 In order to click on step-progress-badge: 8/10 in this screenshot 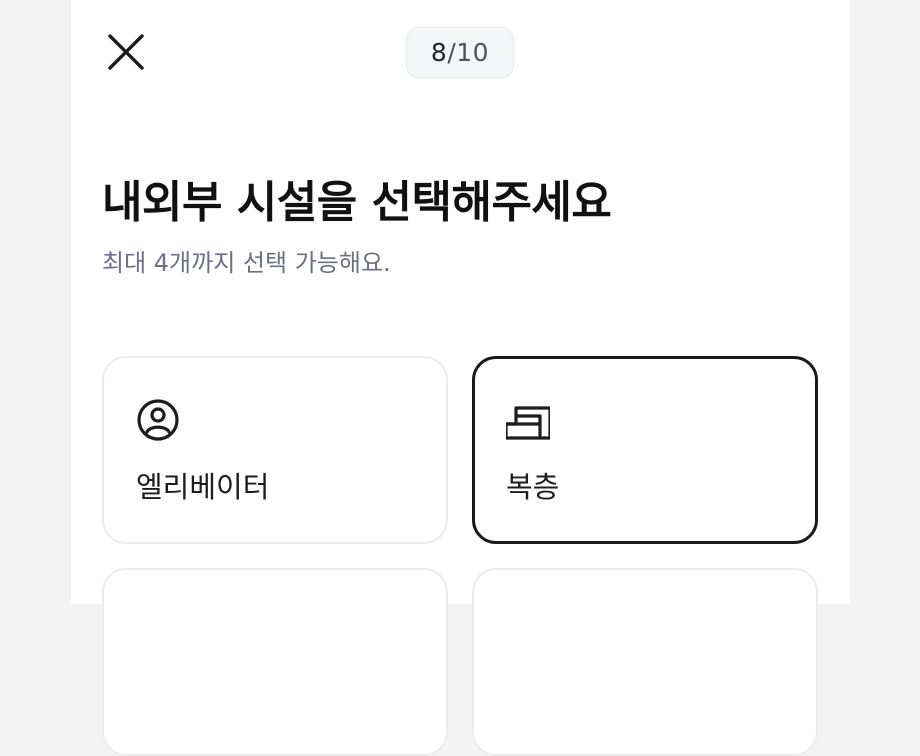, I will do `click(460, 52)`.